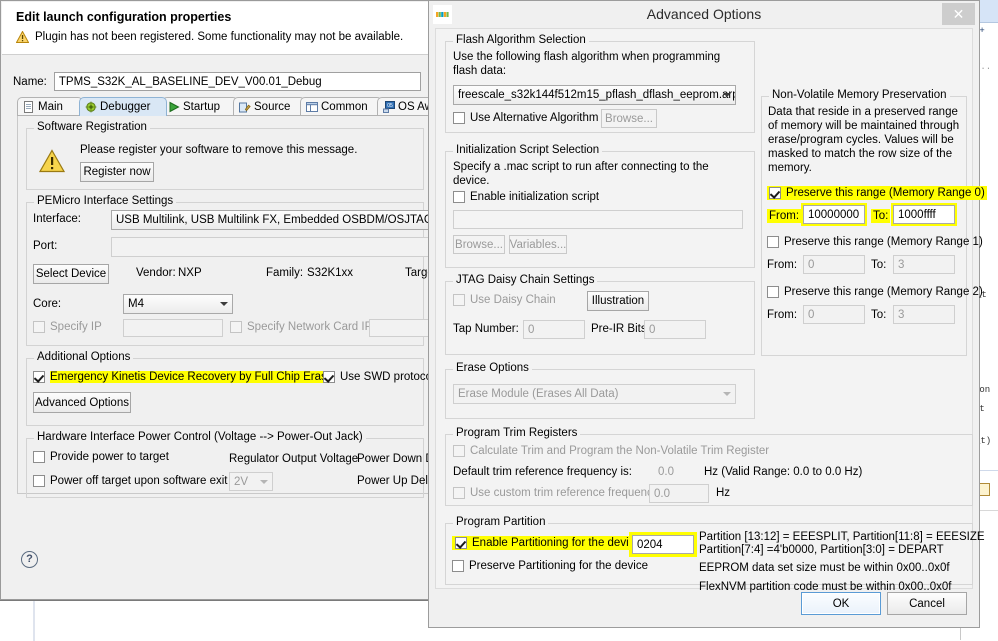 This screenshot has height=641, width=998. Describe the element at coordinates (34, 621) in the screenshot. I see `panel-divider` at that location.